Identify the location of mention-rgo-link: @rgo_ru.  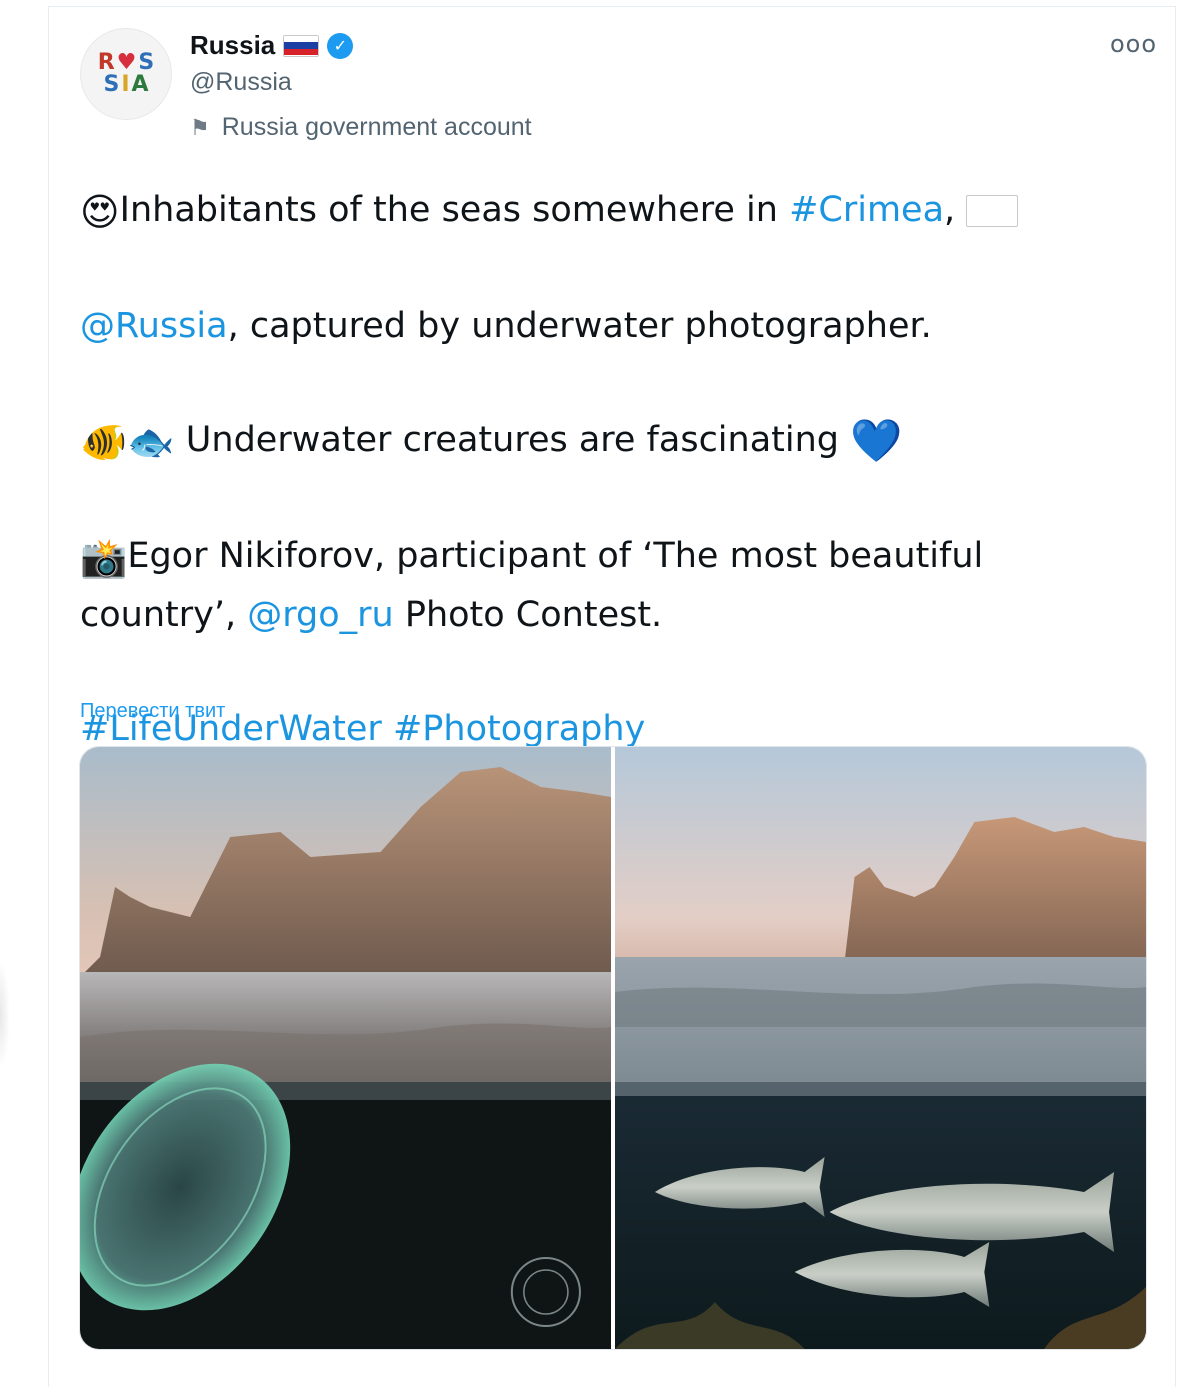
(320, 615).